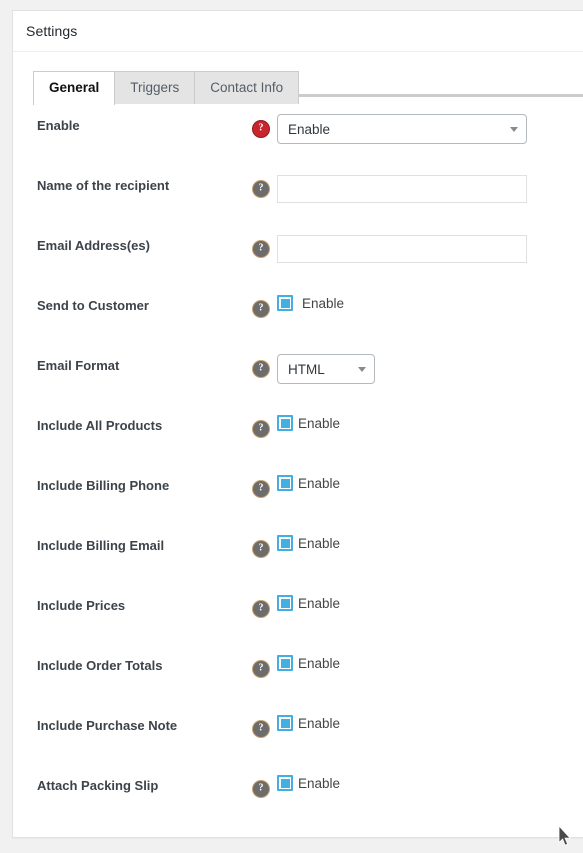 The height and width of the screenshot is (853, 583). I want to click on checkbox-include-purchase-note, so click(285, 723).